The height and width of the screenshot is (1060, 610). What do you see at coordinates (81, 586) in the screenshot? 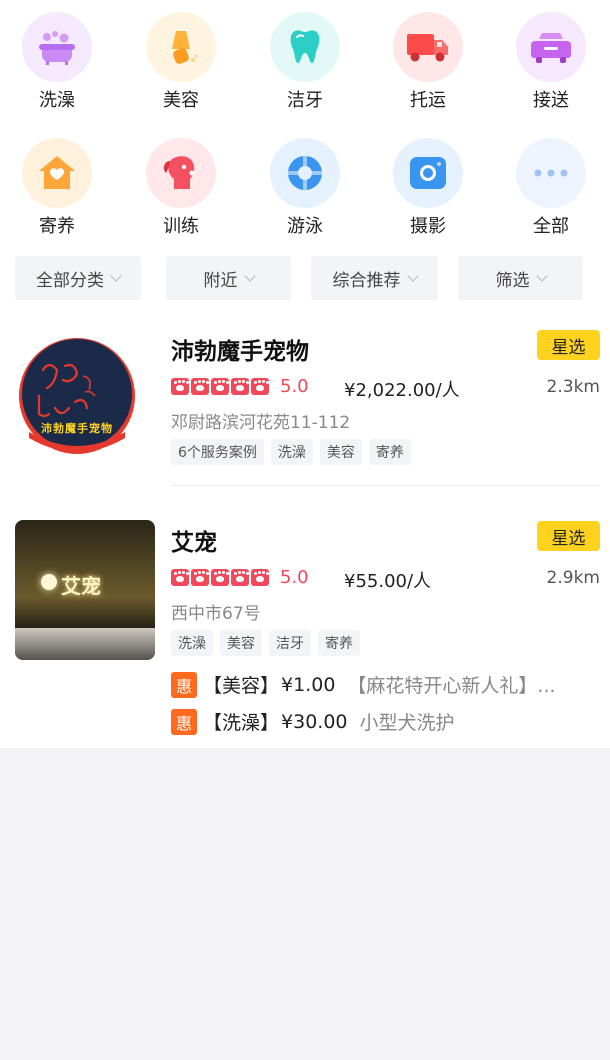
I see `shop-sign-text: 艾宠` at bounding box center [81, 586].